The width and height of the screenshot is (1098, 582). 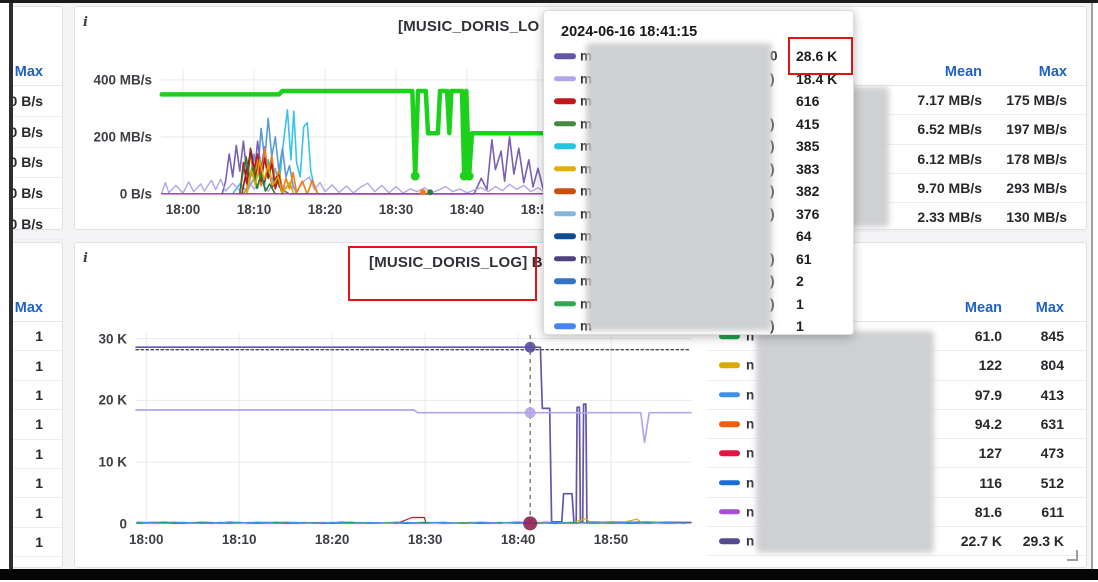 I want to click on left-legend-panel-bottom: Max 1 1 1 1 1 1 1 1, so click(x=38, y=405).